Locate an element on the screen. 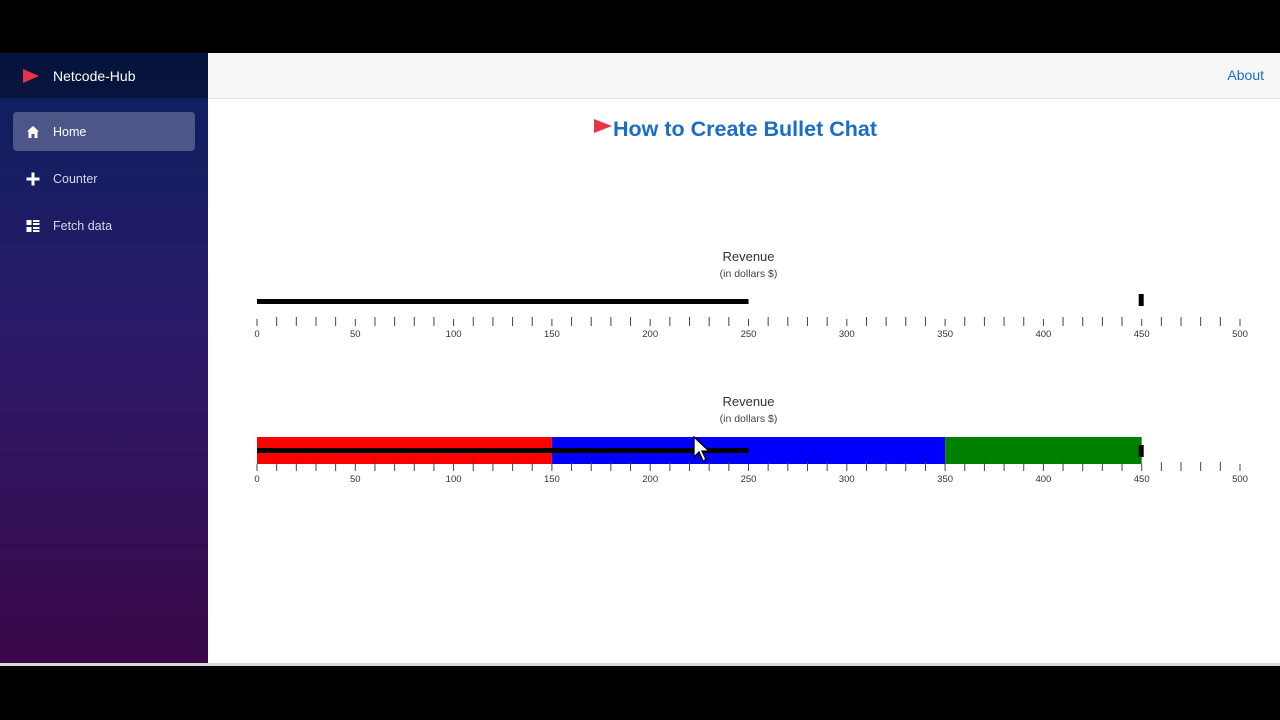 The image size is (1280, 720). brand-title: Netcode-Hub is located at coordinates (94, 76).